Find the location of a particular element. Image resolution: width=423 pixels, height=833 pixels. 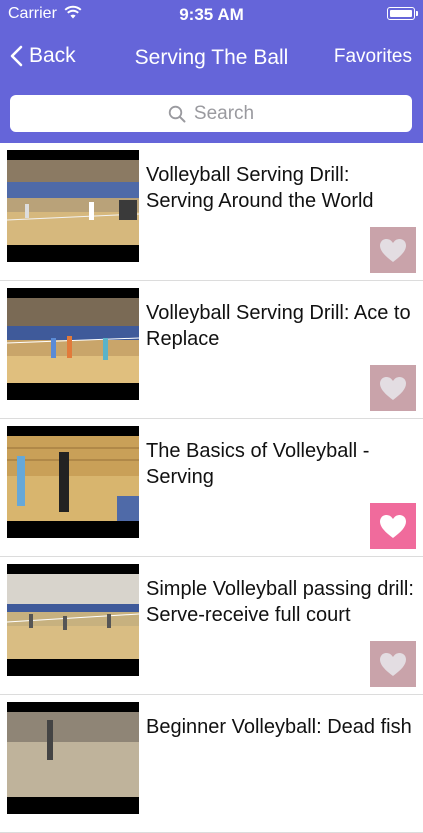

search-icon is located at coordinates (177, 113).